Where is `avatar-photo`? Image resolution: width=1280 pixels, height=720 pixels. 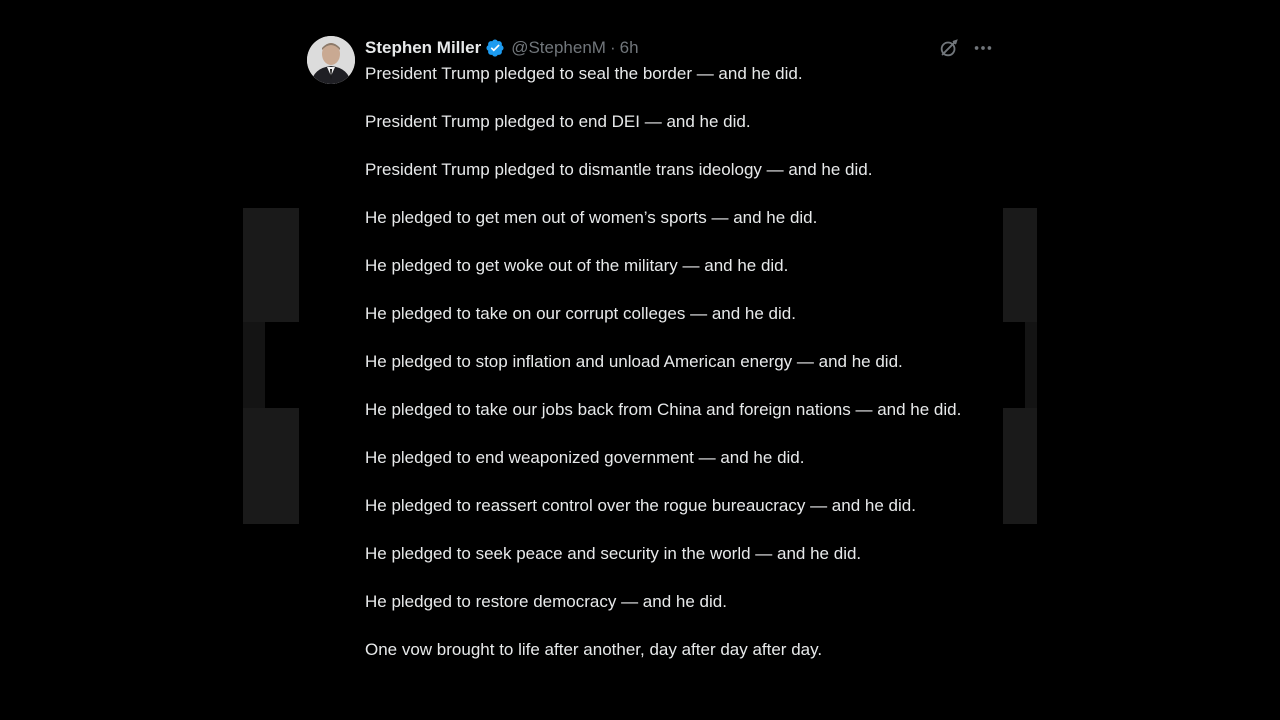
avatar-photo is located at coordinates (331, 60).